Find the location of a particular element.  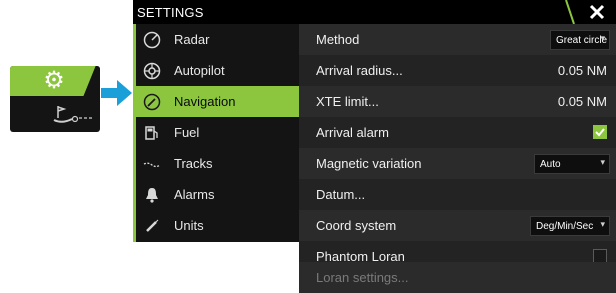

sidebar-item-tracks: Tracks is located at coordinates (216, 163).